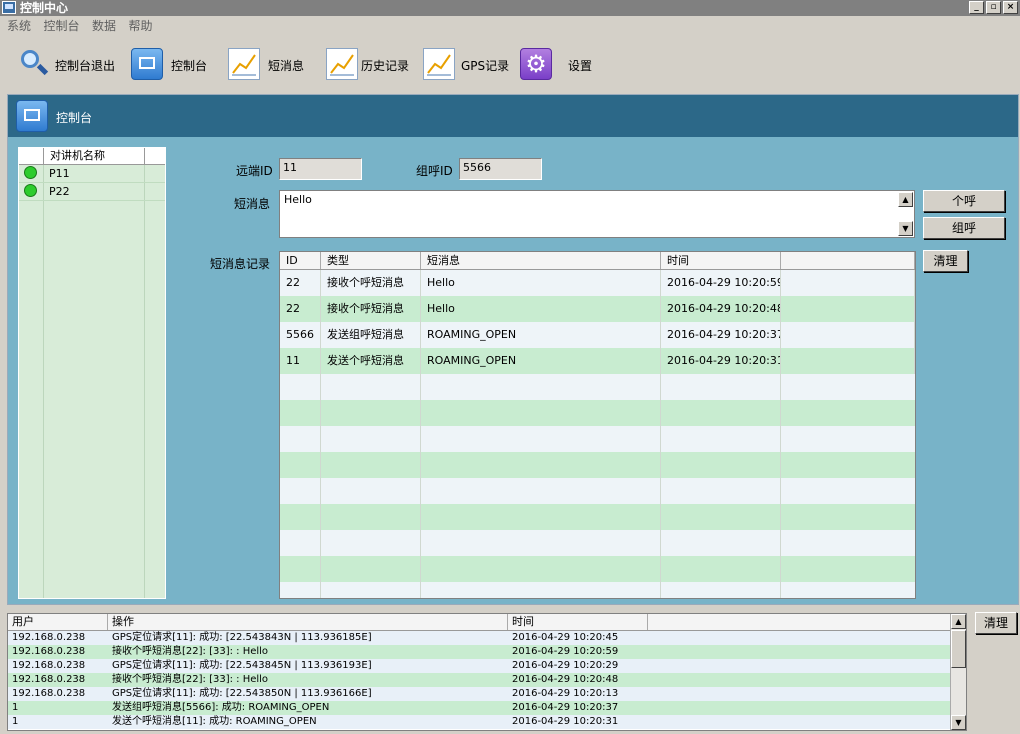 The image size is (1020, 734). What do you see at coordinates (44, 8) in the screenshot?
I see `window-title: 控制中心` at bounding box center [44, 8].